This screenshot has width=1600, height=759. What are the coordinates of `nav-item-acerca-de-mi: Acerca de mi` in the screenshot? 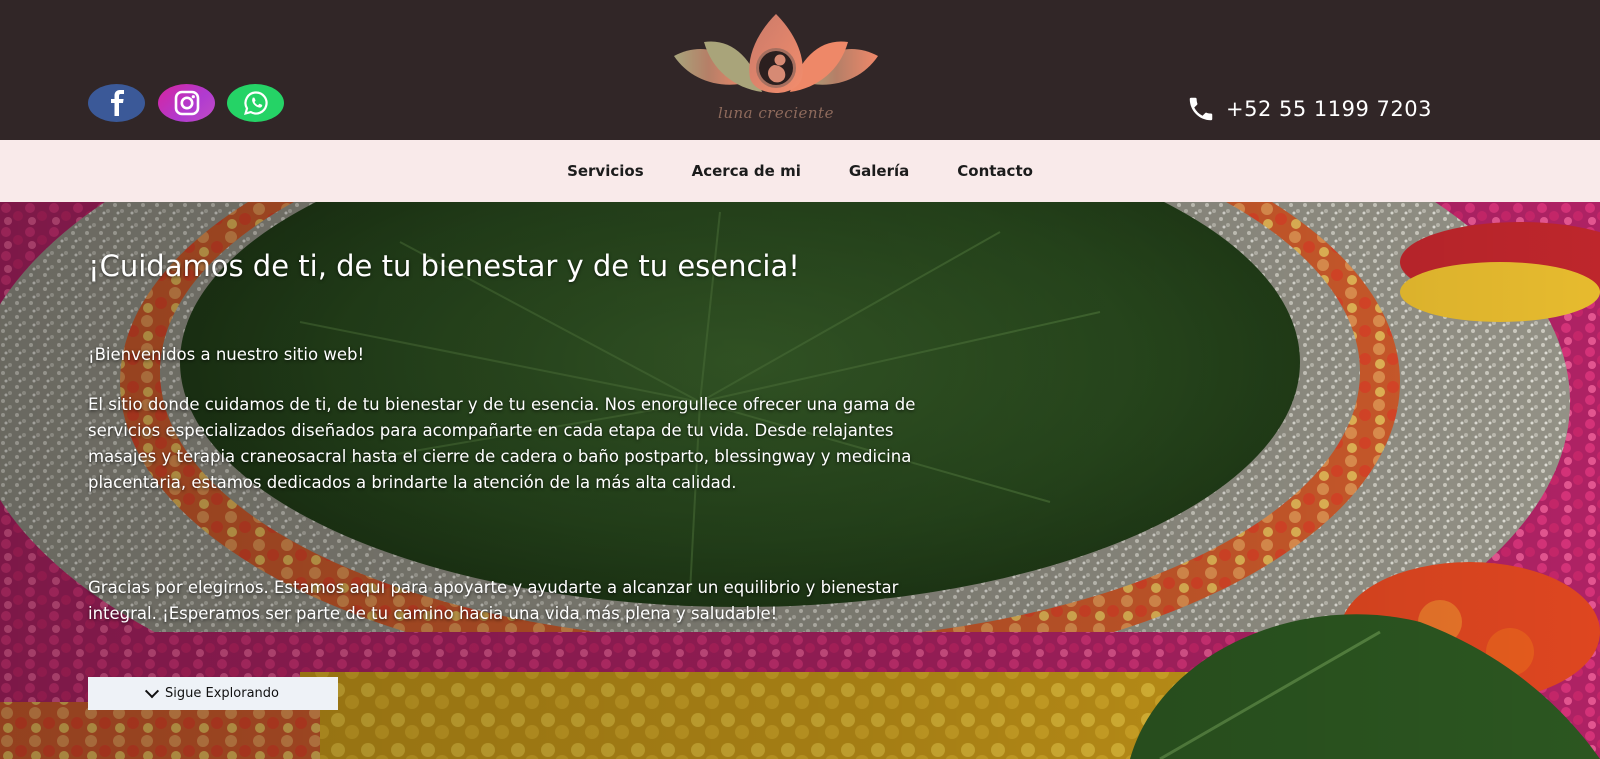 It's located at (746, 171).